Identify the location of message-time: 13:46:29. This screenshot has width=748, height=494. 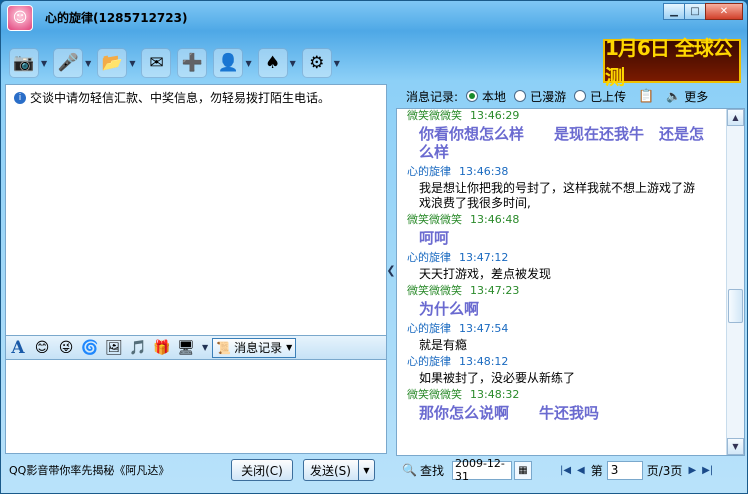
(495, 115).